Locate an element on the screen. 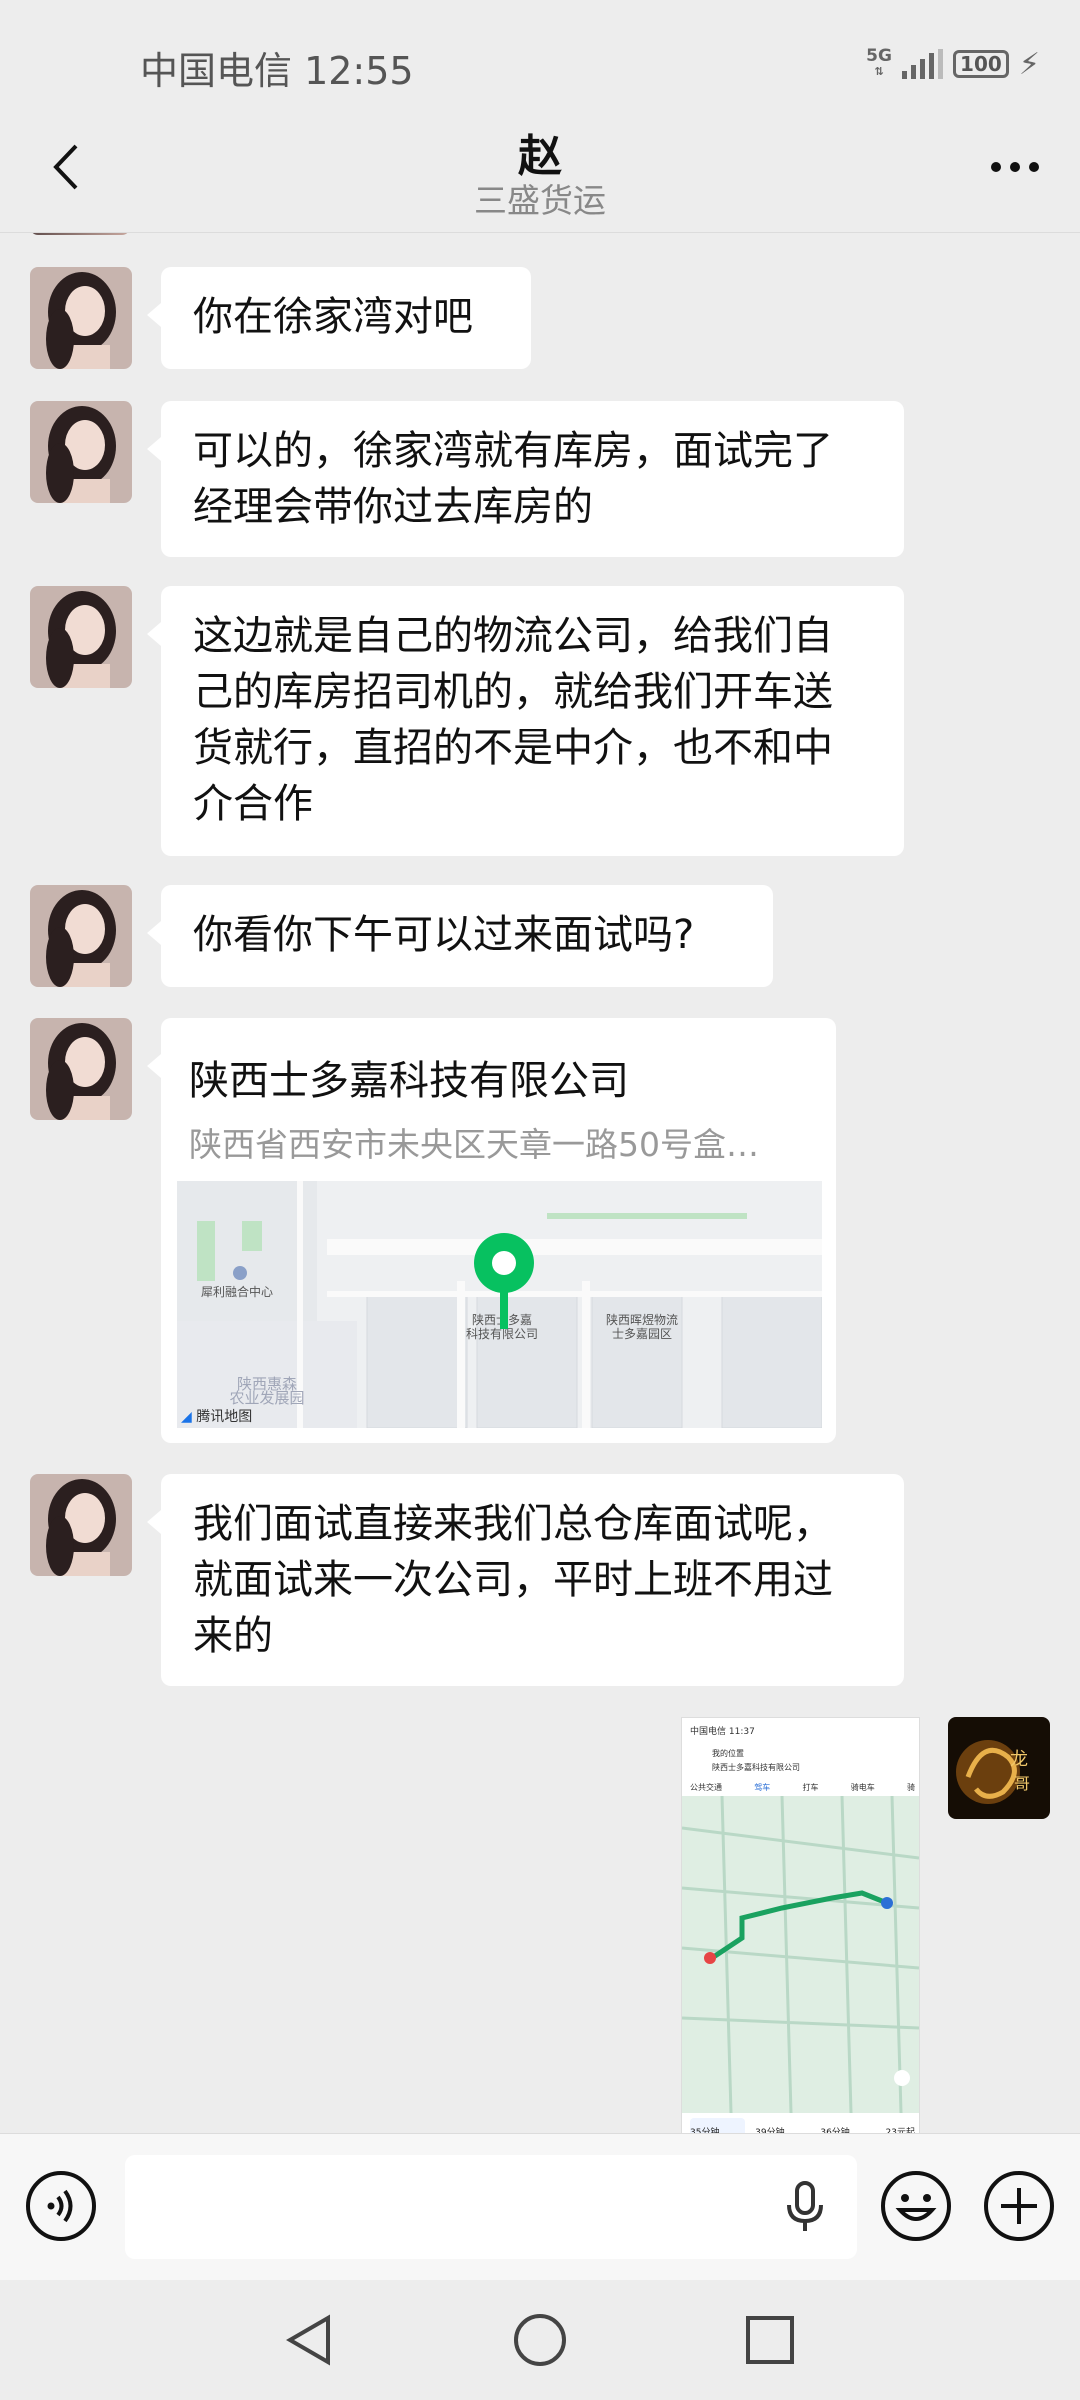  avatar is located at coordinates (80, 234).